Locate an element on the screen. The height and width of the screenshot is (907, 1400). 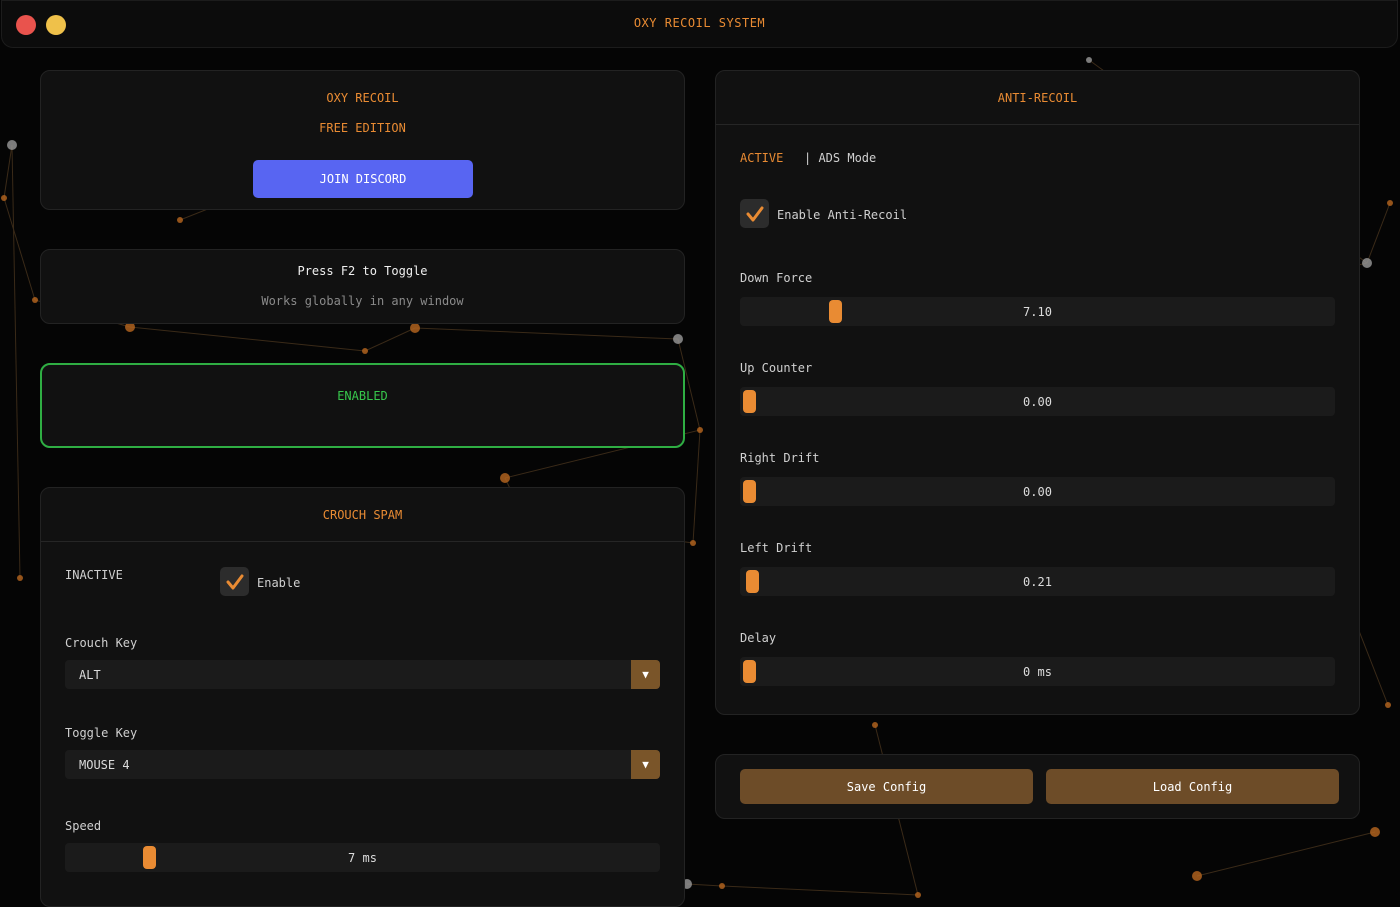
load-config-button: Load Config is located at coordinates (1192, 786).